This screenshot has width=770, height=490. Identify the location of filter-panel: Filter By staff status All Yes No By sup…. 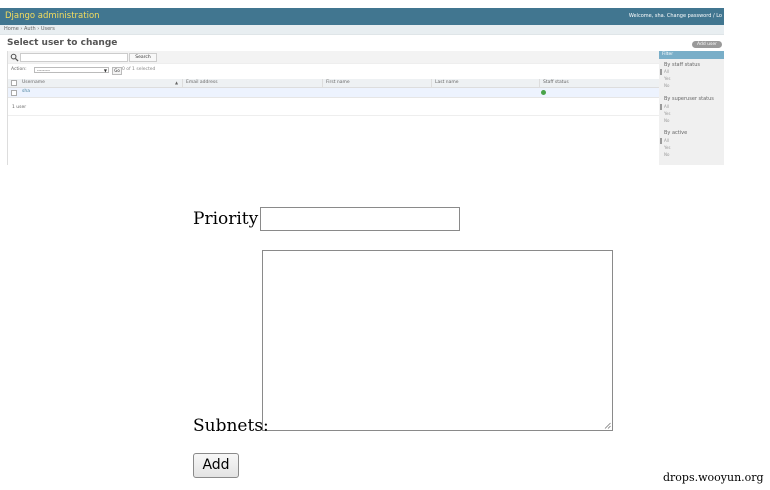
(691, 108).